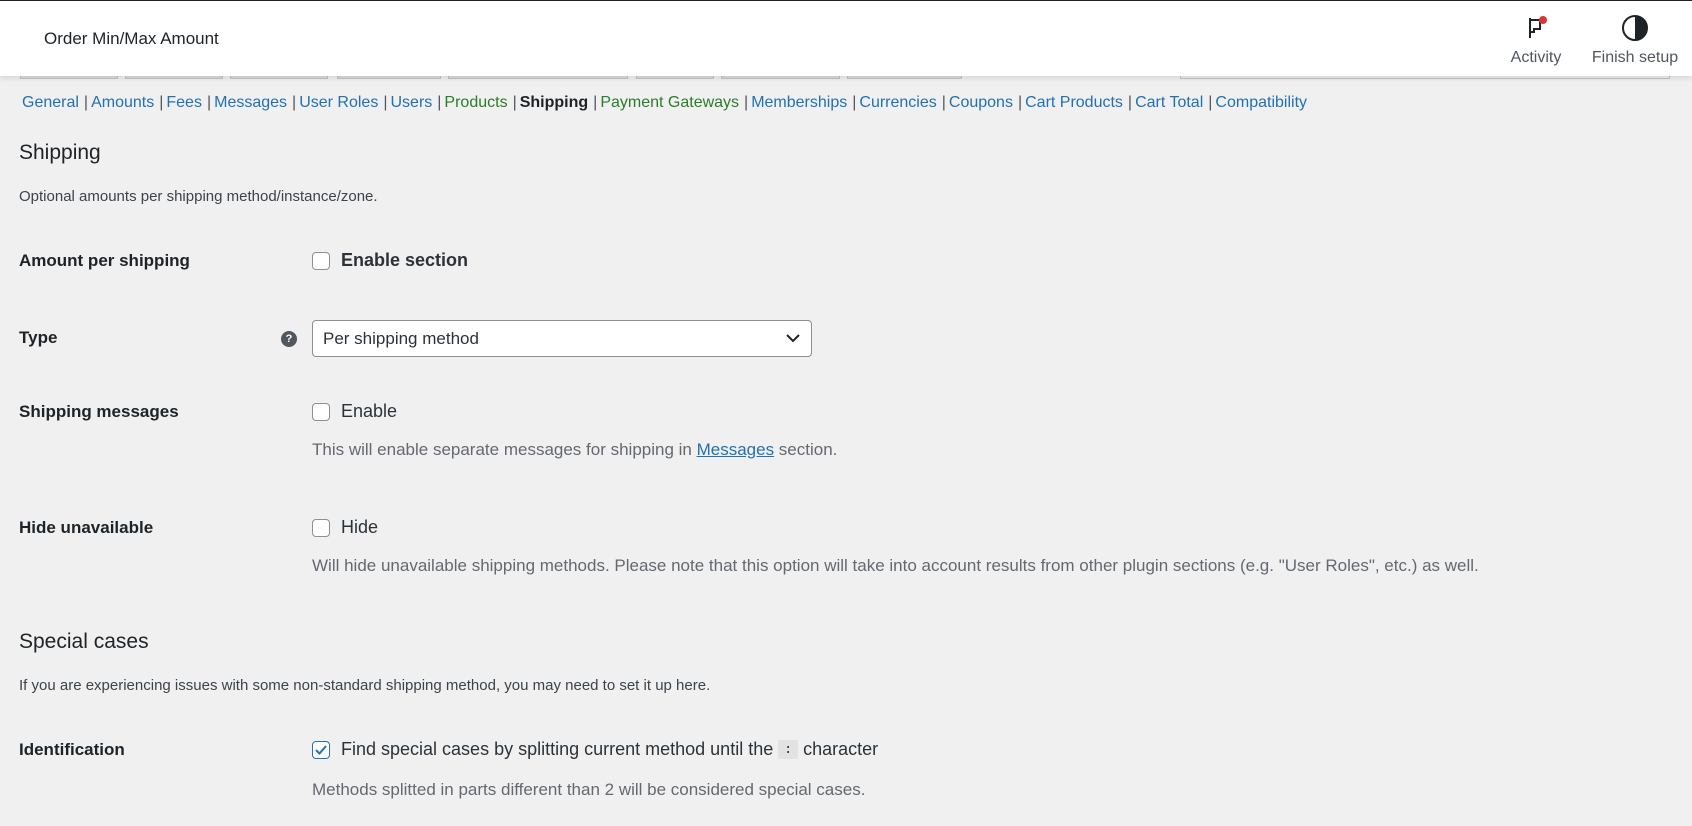 This screenshot has width=1692, height=826. I want to click on hide-unavailable-checkbox, so click(321, 527).